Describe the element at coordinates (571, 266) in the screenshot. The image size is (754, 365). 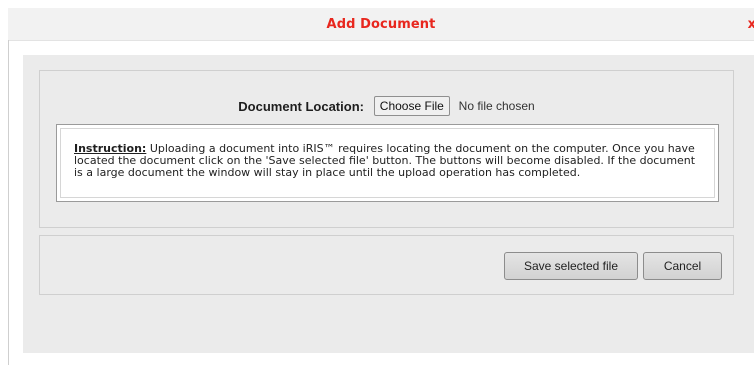
I see `save-selected-file-button: Save selected file` at that location.